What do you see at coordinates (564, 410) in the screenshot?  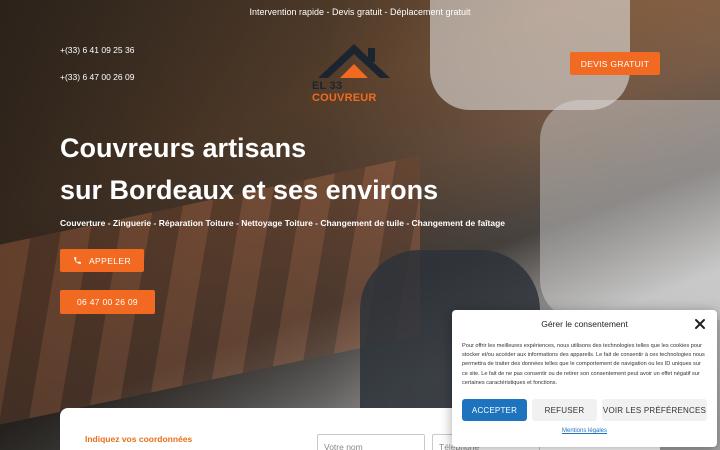 I see `refuse-button: REFUSER` at bounding box center [564, 410].